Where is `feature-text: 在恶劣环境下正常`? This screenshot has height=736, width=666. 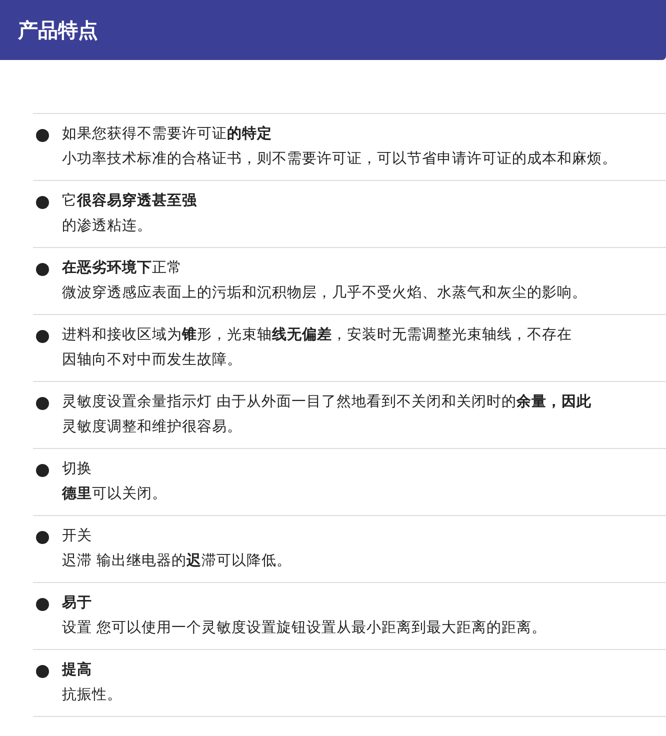 feature-text: 在恶劣环境下正常 is located at coordinates (122, 268).